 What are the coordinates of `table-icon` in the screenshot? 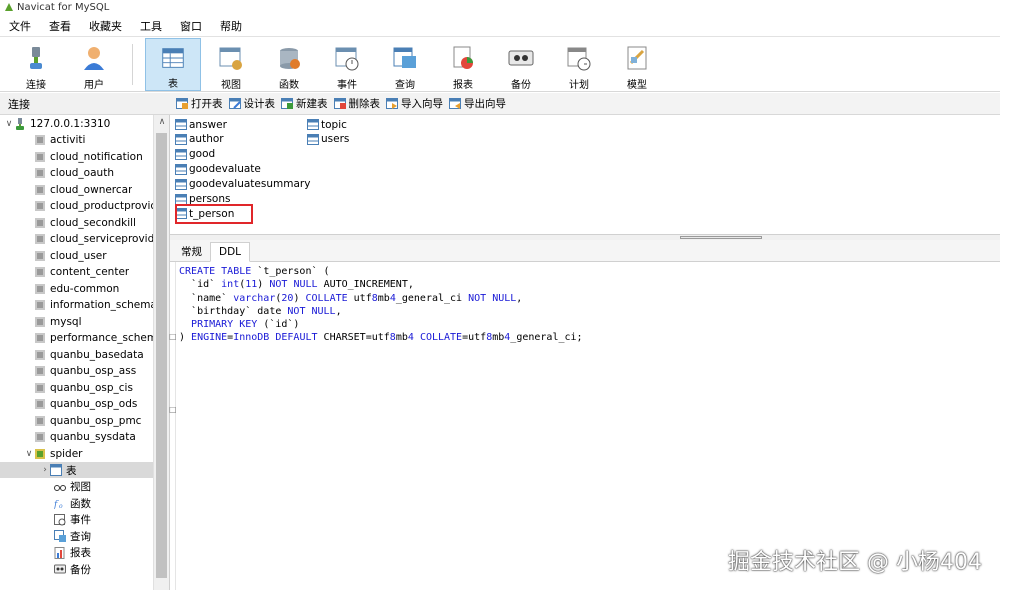 It's located at (181, 139).